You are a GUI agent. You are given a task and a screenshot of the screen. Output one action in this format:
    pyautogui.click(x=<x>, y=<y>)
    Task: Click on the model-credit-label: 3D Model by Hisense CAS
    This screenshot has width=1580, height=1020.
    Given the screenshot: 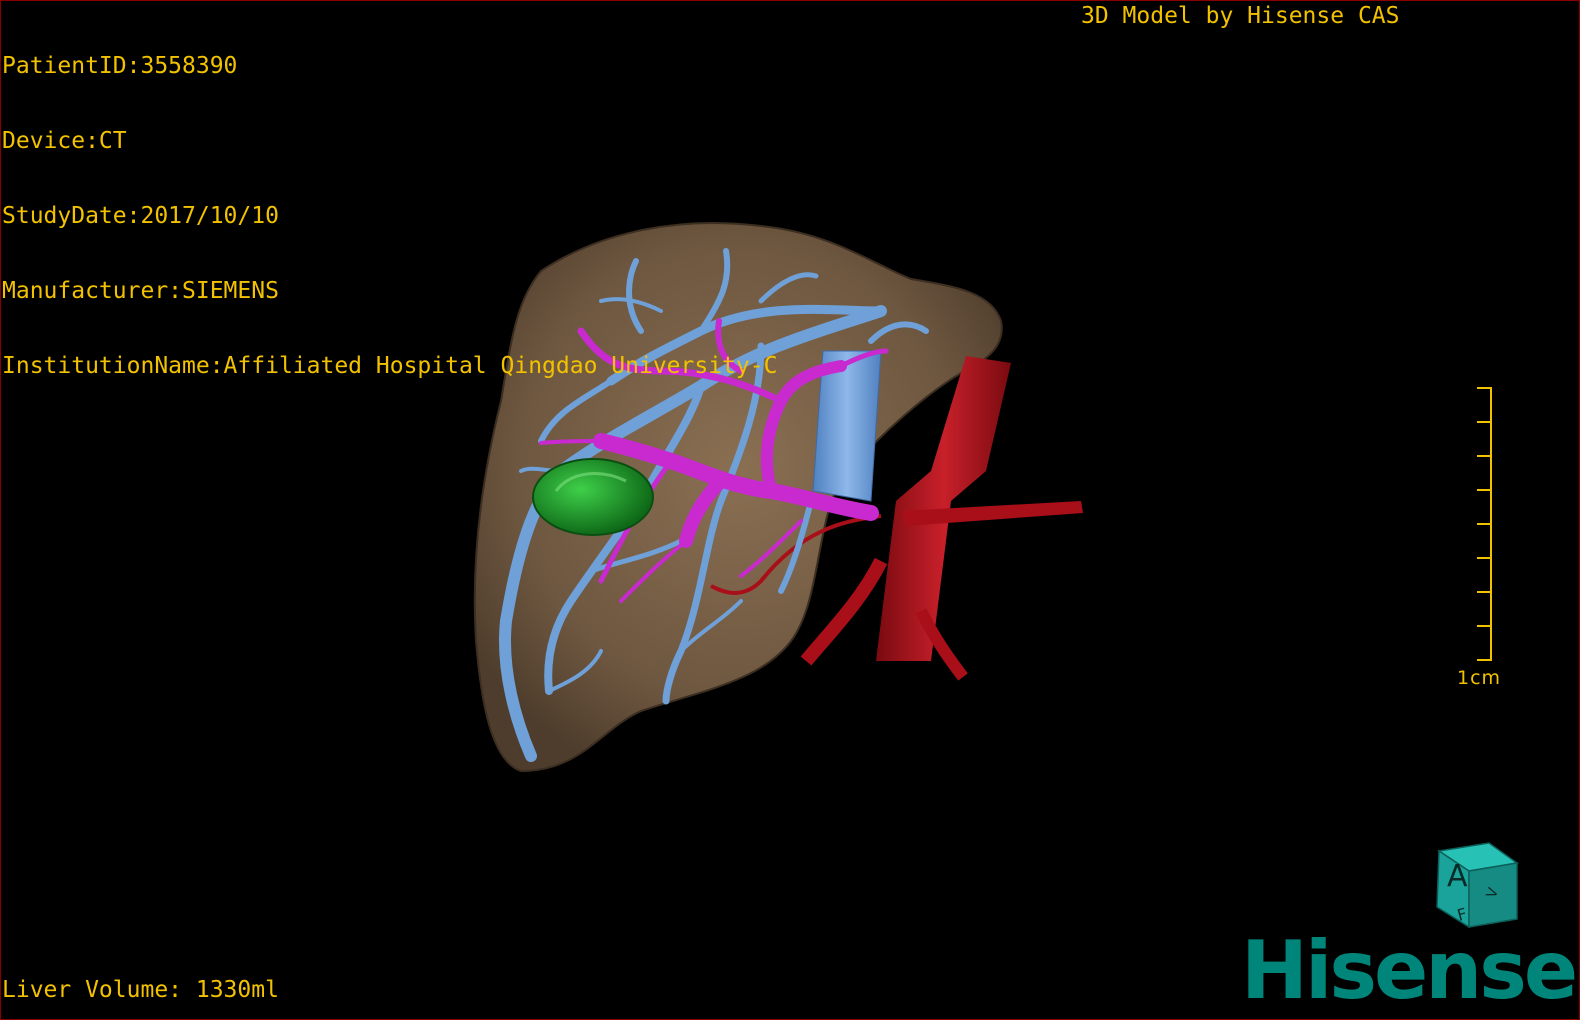 What is the action you would take?
    pyautogui.click(x=1240, y=16)
    